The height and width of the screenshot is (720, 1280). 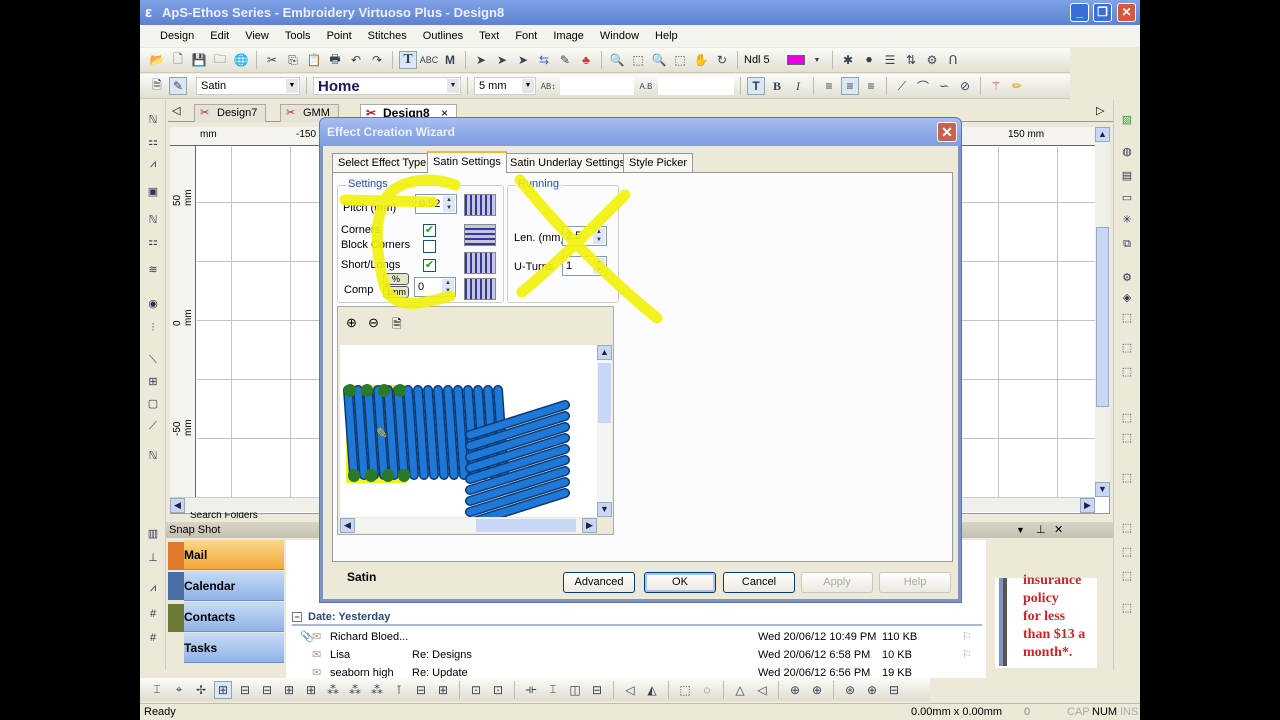 I want to click on line-spacing-input, so click(x=597, y=86).